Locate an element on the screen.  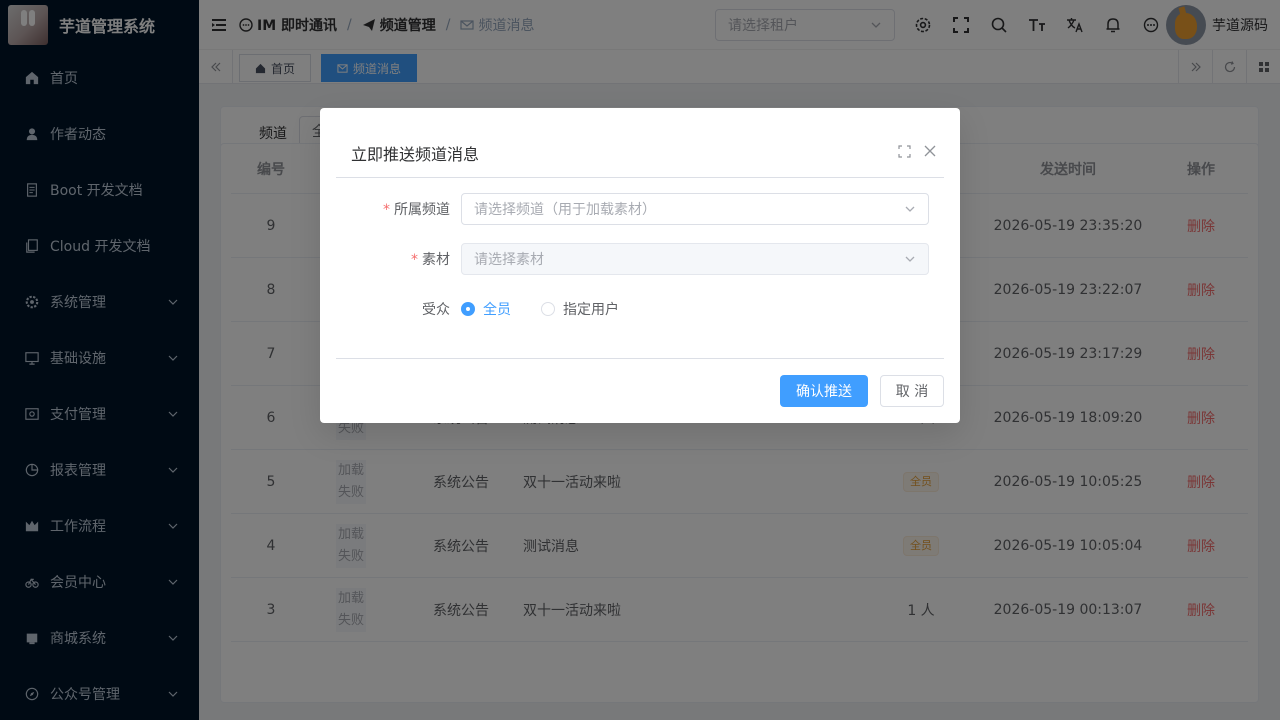
form-row-audience: 受众 全员 指定用户 is located at coordinates (640, 309).